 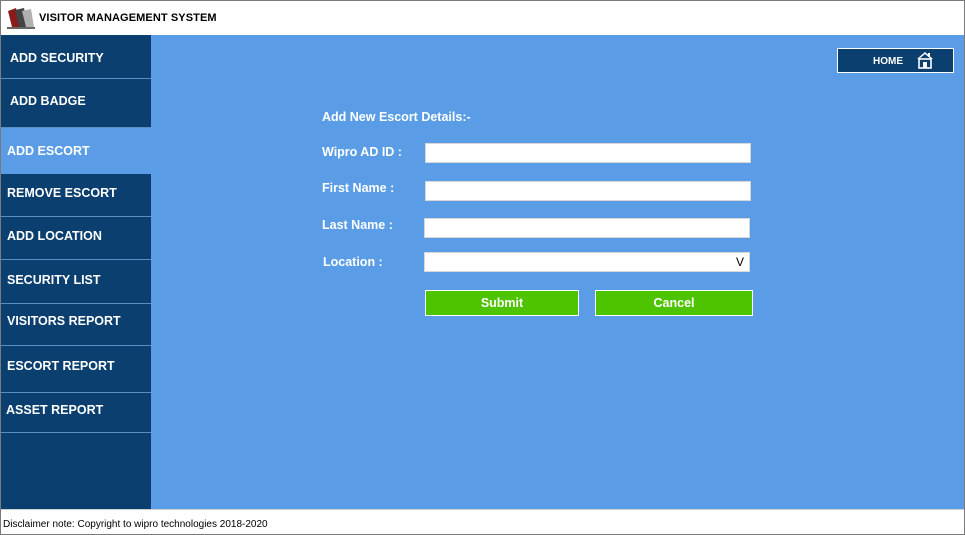 What do you see at coordinates (353, 262) in the screenshot?
I see `location-label: Location :` at bounding box center [353, 262].